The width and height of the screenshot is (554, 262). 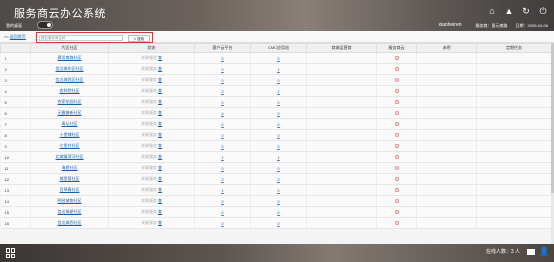 What do you see at coordinates (70, 200) in the screenshot?
I see `community-link: 明经城南社区` at bounding box center [70, 200].